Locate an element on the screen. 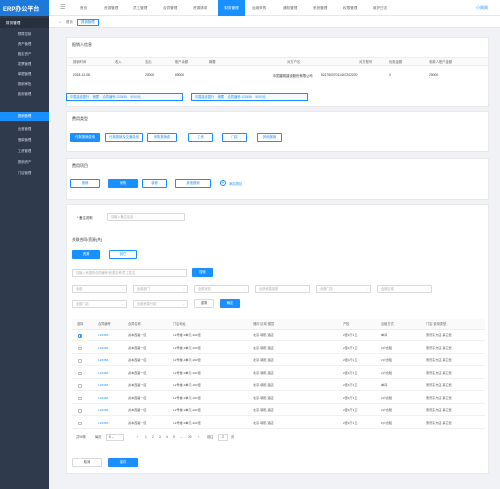 This screenshot has width=500, height=489. expense-type-option: 门店 is located at coordinates (234, 137).